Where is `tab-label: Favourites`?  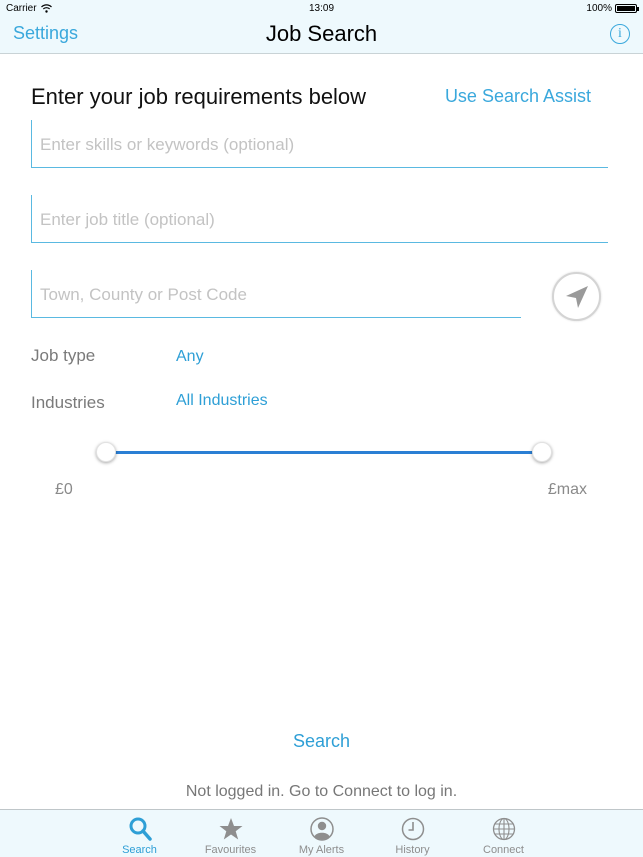 tab-label: Favourites is located at coordinates (230, 850).